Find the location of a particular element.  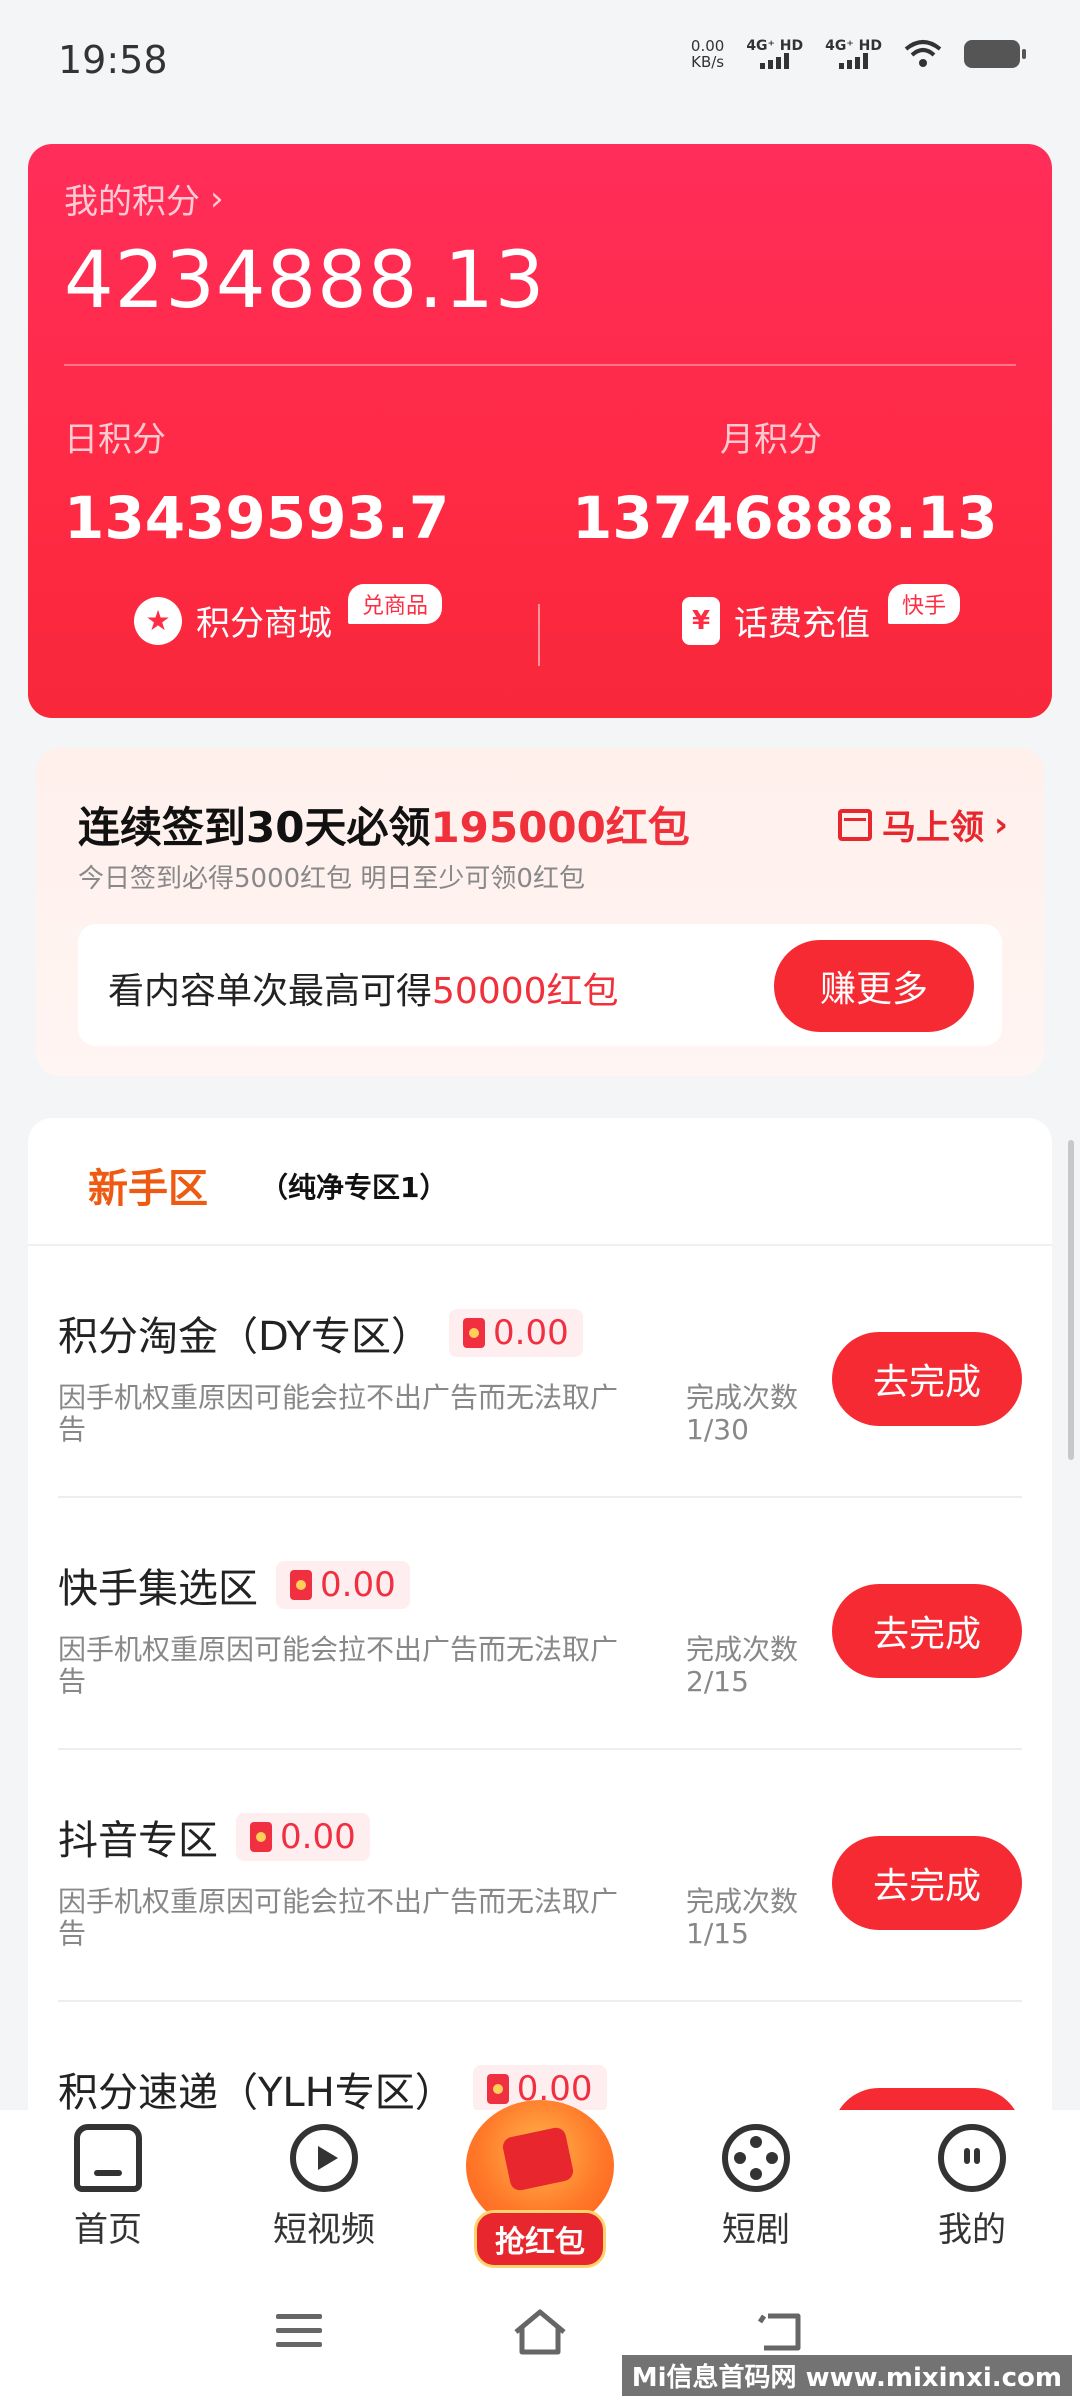

nav-me: 我的 is located at coordinates (972, 2187).